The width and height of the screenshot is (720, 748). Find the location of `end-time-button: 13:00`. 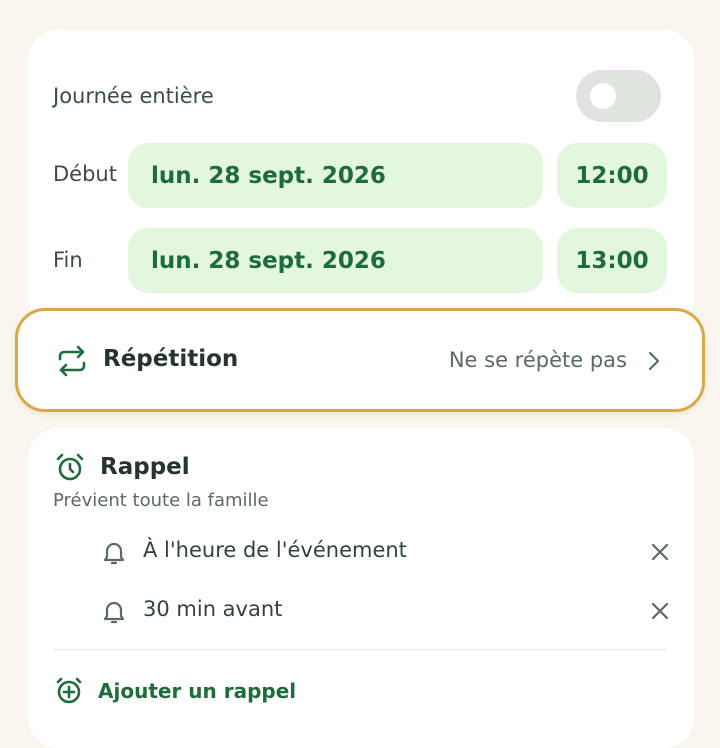

end-time-button: 13:00 is located at coordinates (612, 260).